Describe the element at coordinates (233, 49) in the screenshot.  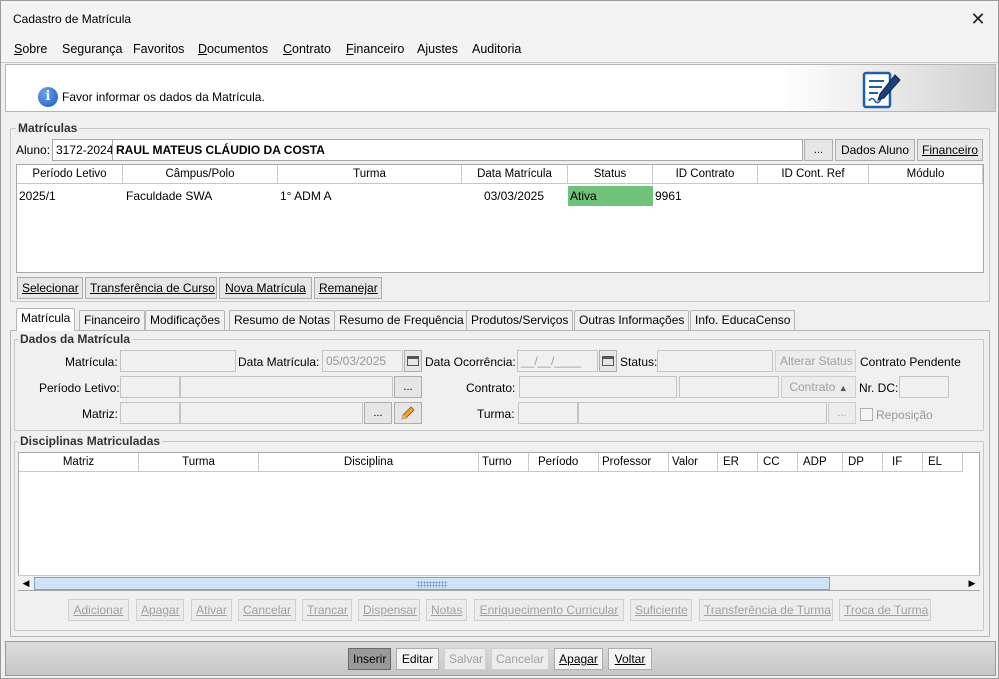
I see `menu-documentos: Documentos` at that location.